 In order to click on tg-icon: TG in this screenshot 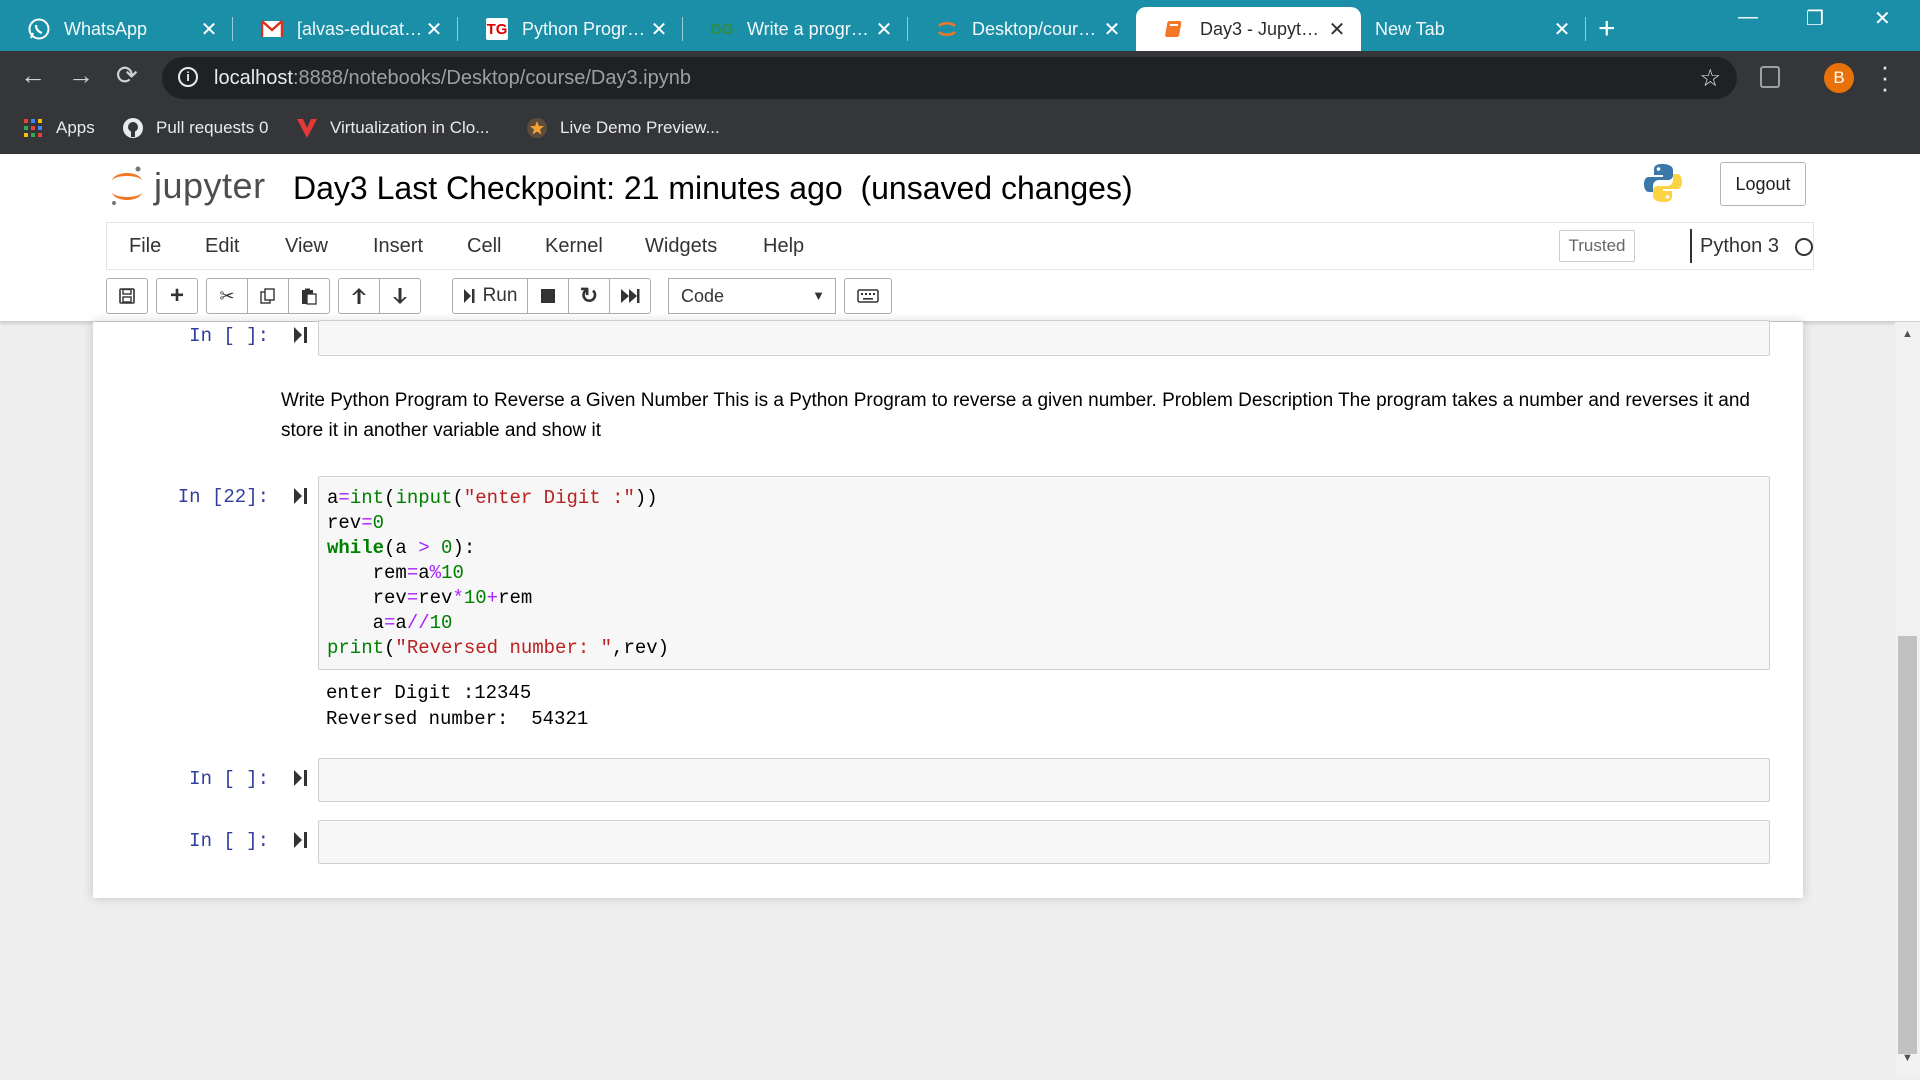, I will do `click(497, 29)`.